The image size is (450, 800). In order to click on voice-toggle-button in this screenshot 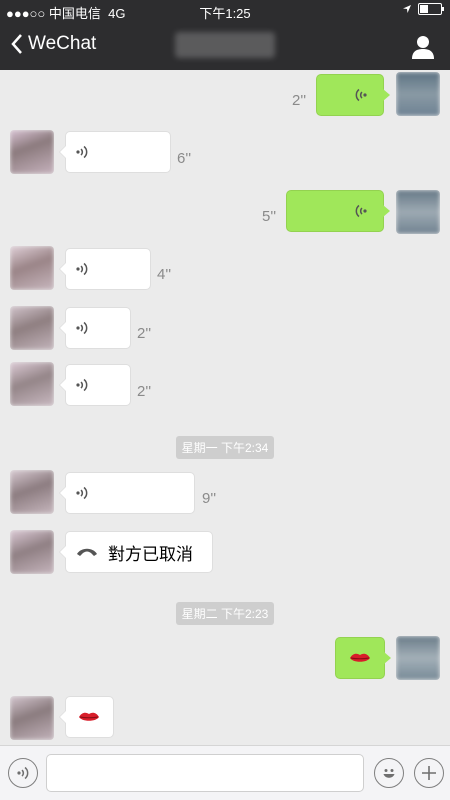, I will do `click(23, 773)`.